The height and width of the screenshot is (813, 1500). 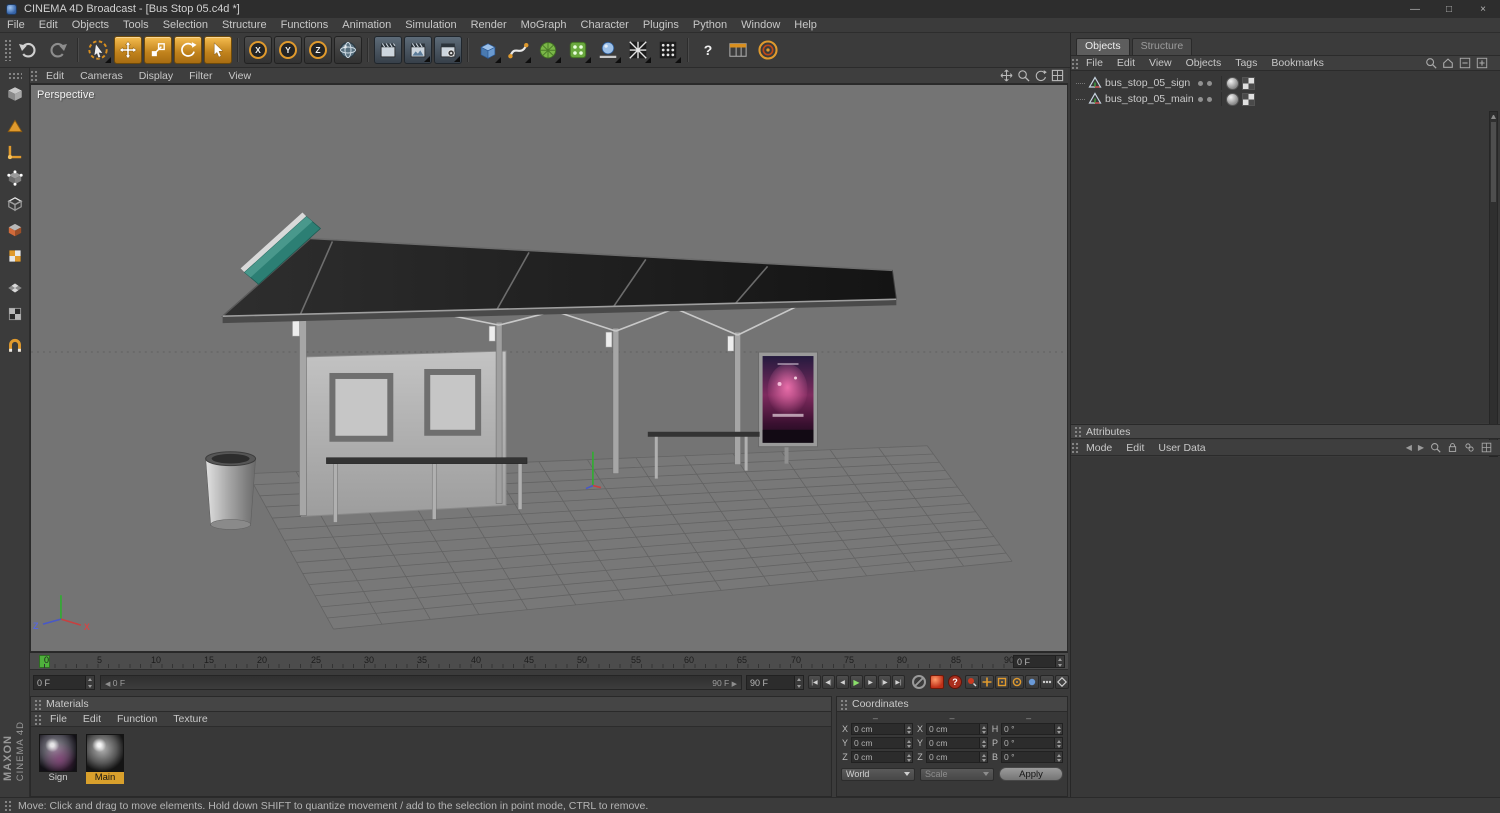 What do you see at coordinates (983, 729) in the screenshot?
I see `size-x-stepper` at bounding box center [983, 729].